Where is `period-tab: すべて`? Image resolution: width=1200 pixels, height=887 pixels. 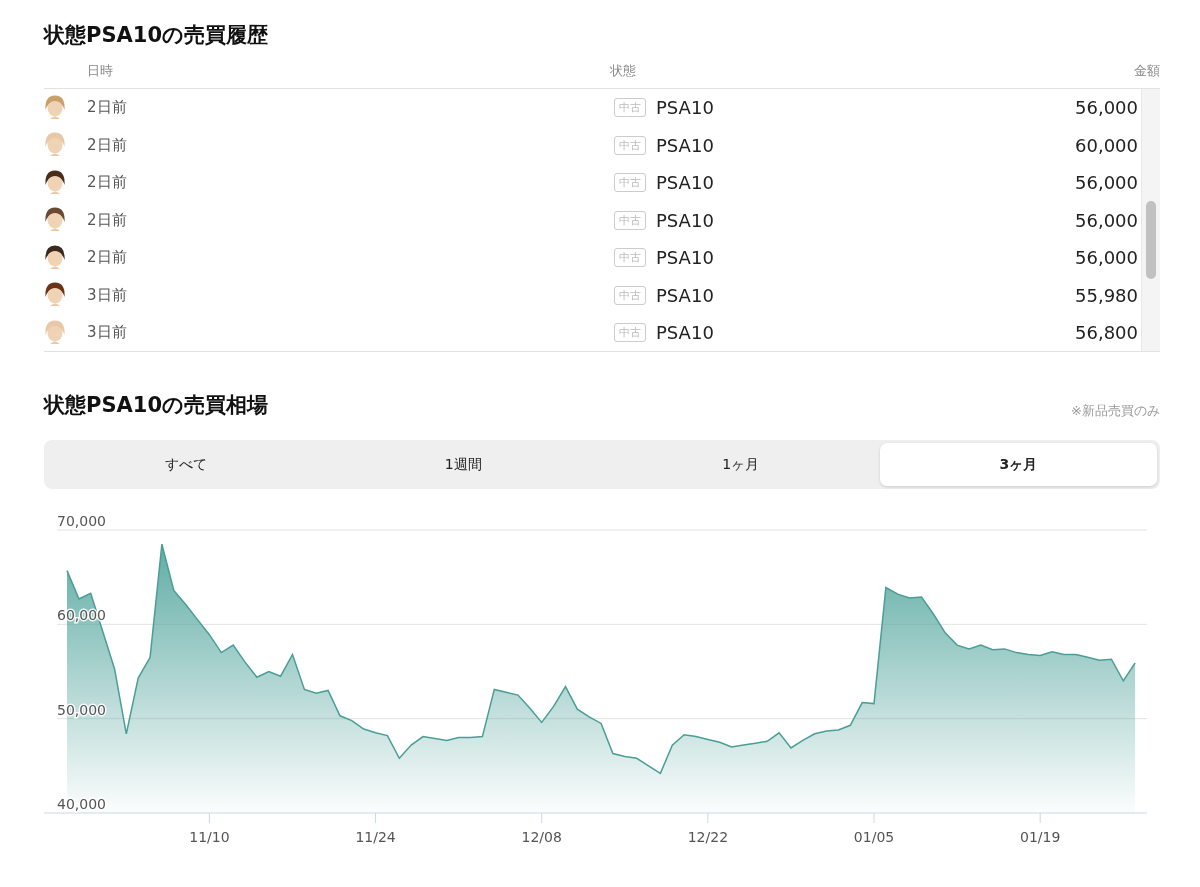
period-tab: すべて is located at coordinates (186, 464).